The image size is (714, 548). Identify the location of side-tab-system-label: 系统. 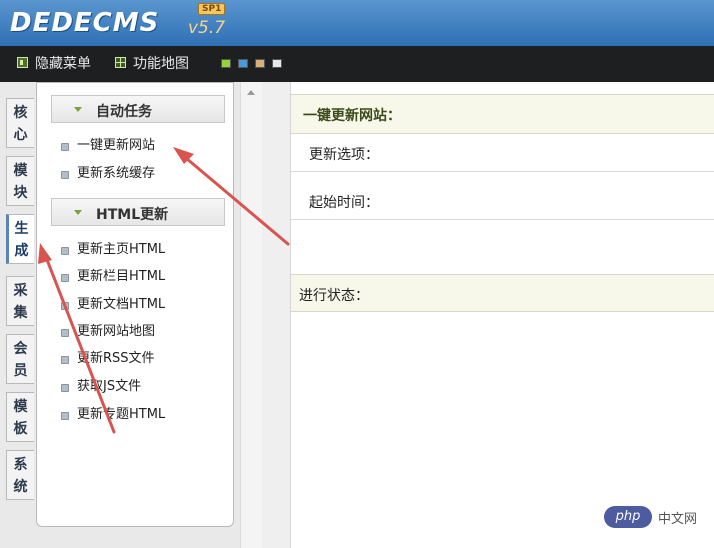
(20, 476).